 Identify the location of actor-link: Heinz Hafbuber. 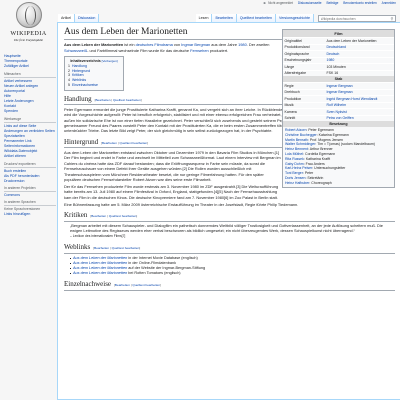
(297, 183).